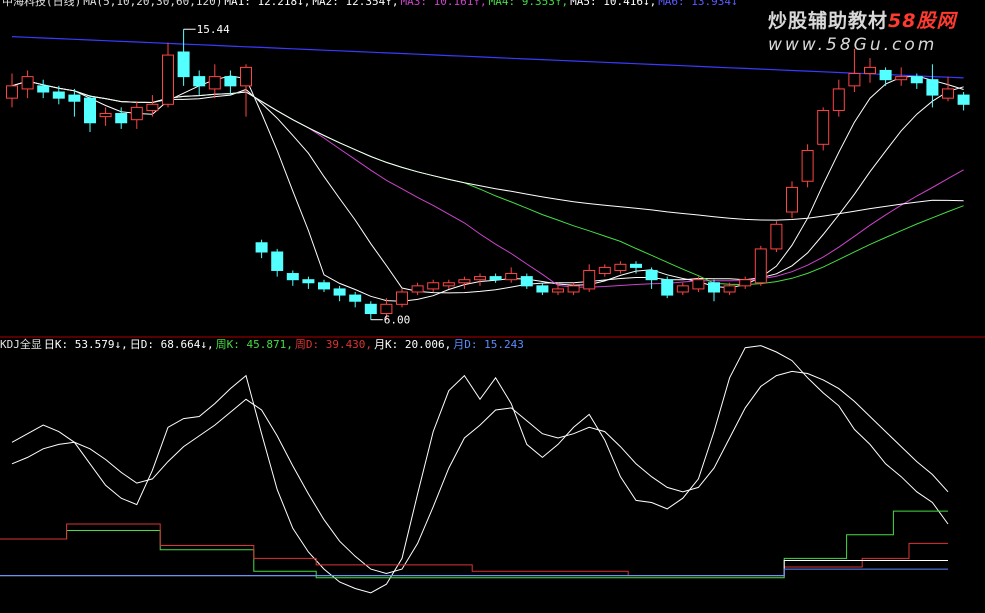  What do you see at coordinates (171, 344) in the screenshot?
I see `kdj-legend-item-2: 日D: 68.664↓,` at bounding box center [171, 344].